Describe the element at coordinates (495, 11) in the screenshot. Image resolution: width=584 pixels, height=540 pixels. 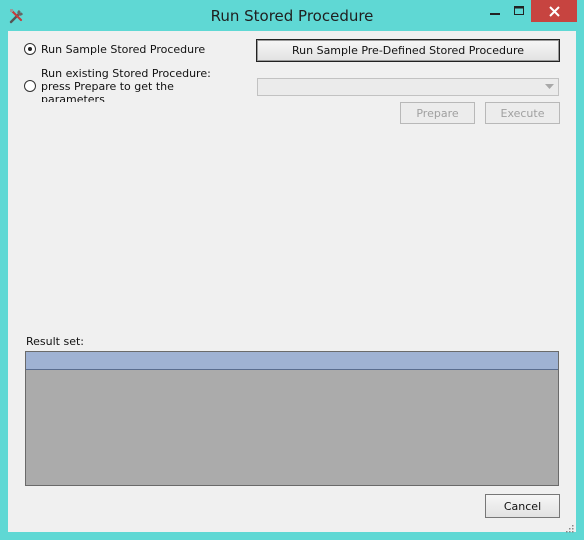
I see `minimize-button` at that location.